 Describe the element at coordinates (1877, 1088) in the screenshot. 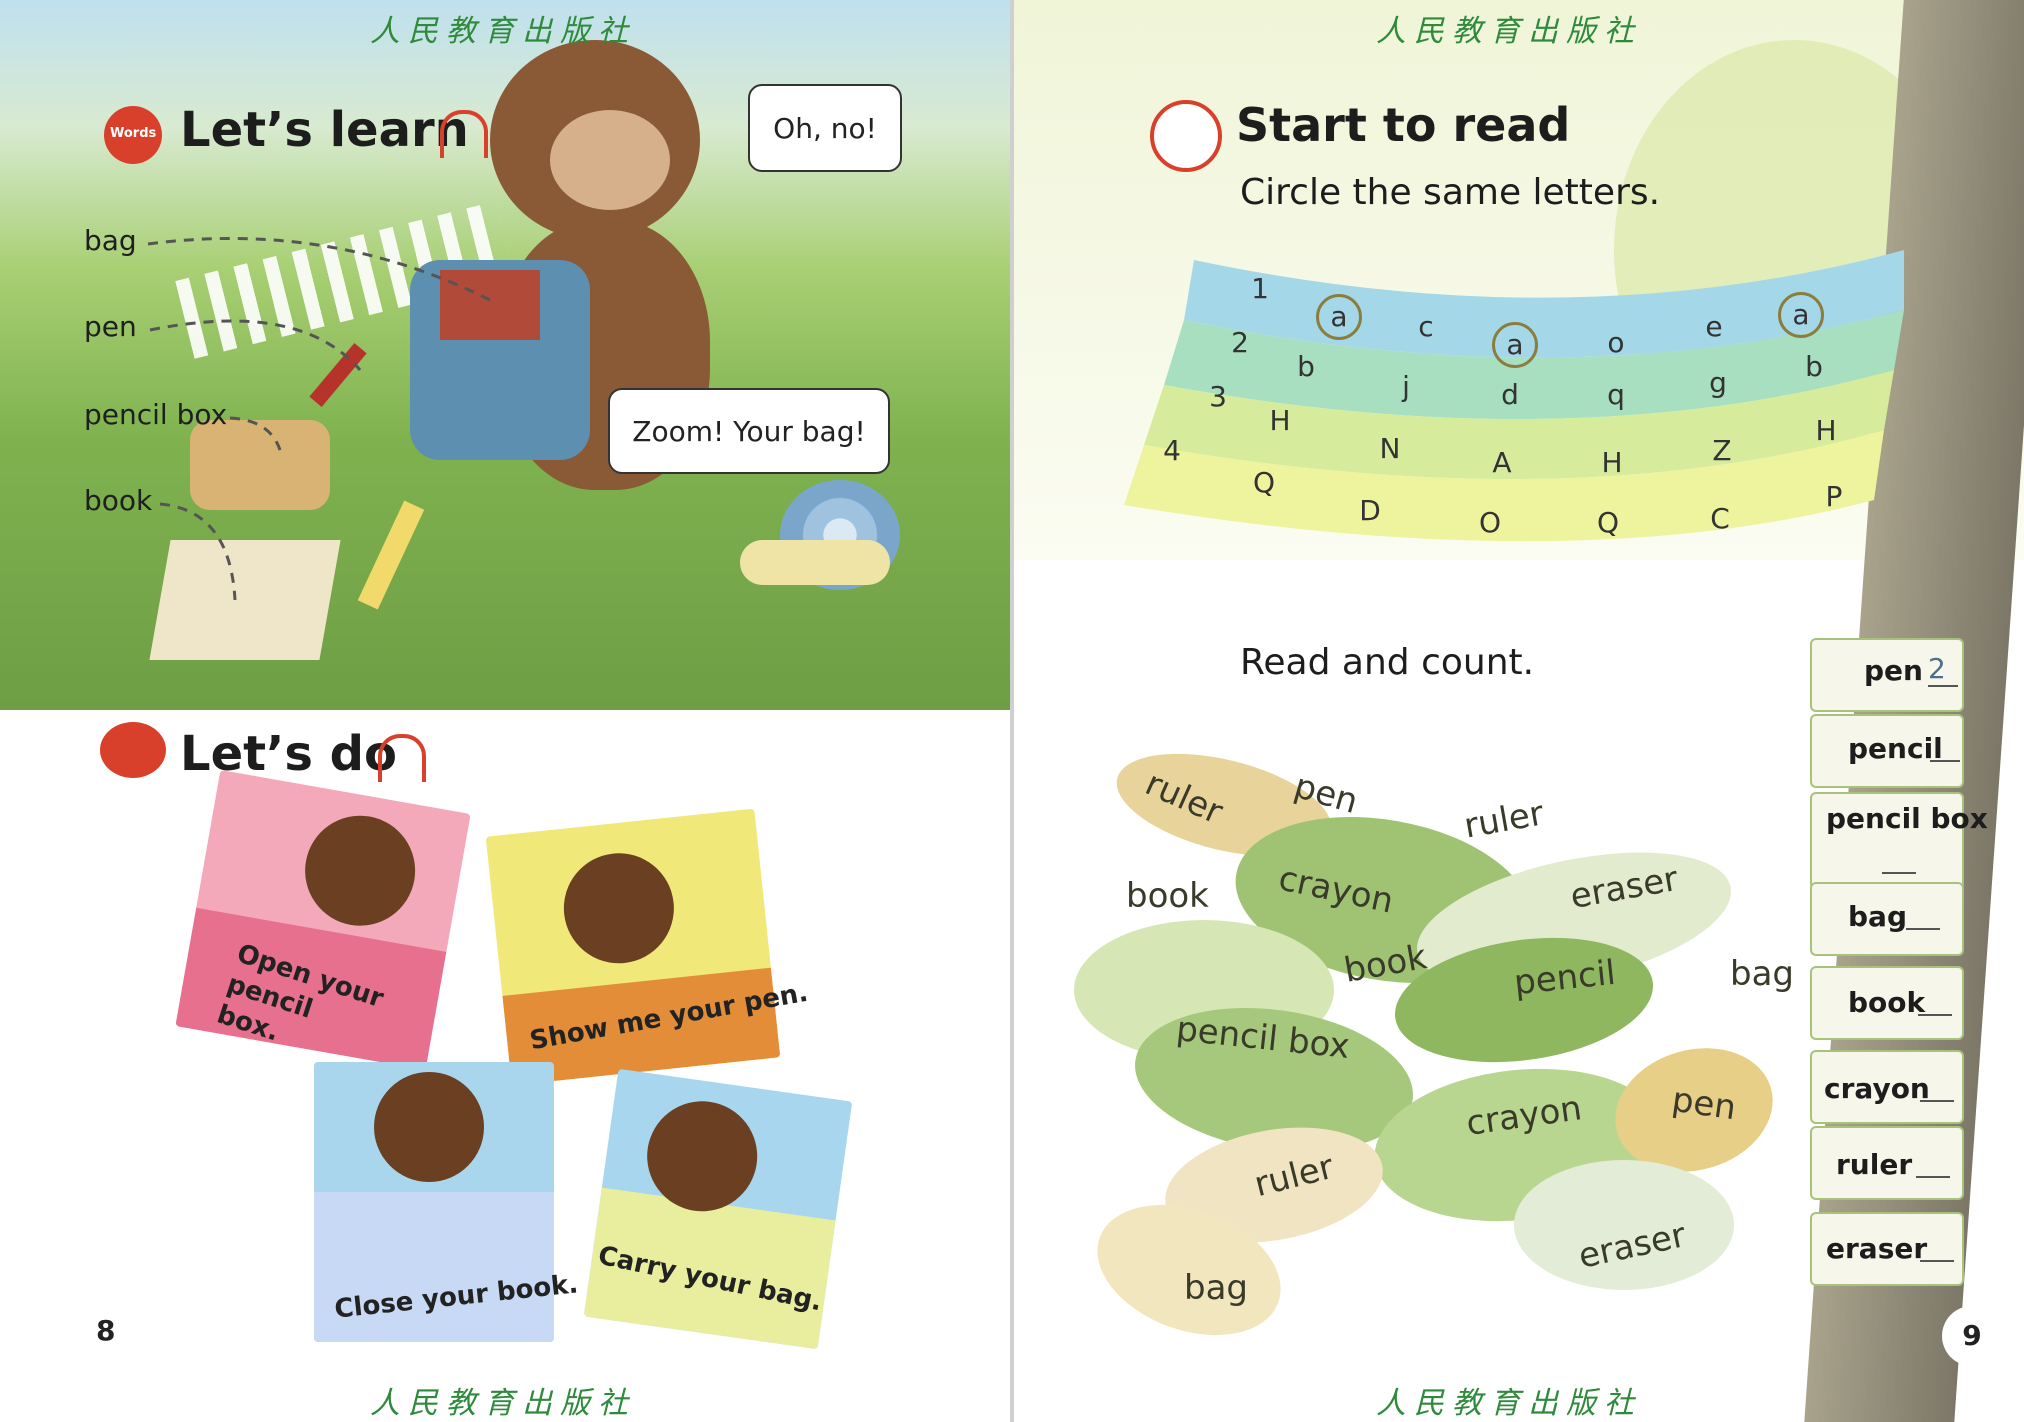

I see `tally-word: crayon` at that location.